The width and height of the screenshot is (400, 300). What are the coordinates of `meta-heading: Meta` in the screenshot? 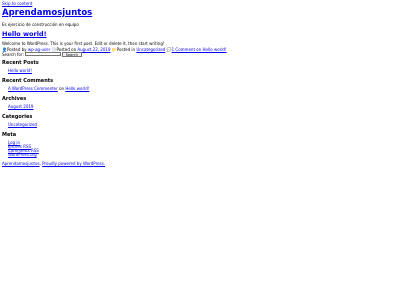 It's located at (9, 134).